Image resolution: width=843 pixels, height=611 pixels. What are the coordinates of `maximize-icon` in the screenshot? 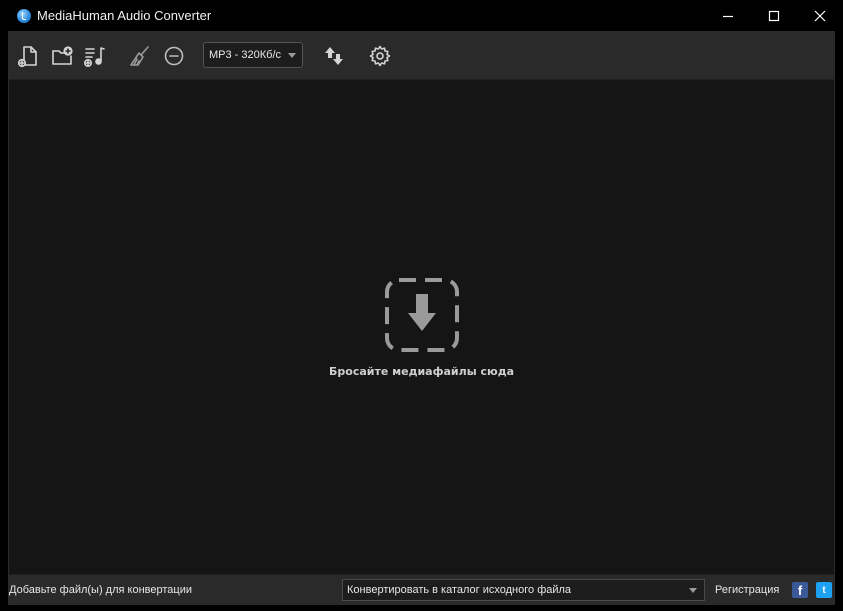 It's located at (774, 15).